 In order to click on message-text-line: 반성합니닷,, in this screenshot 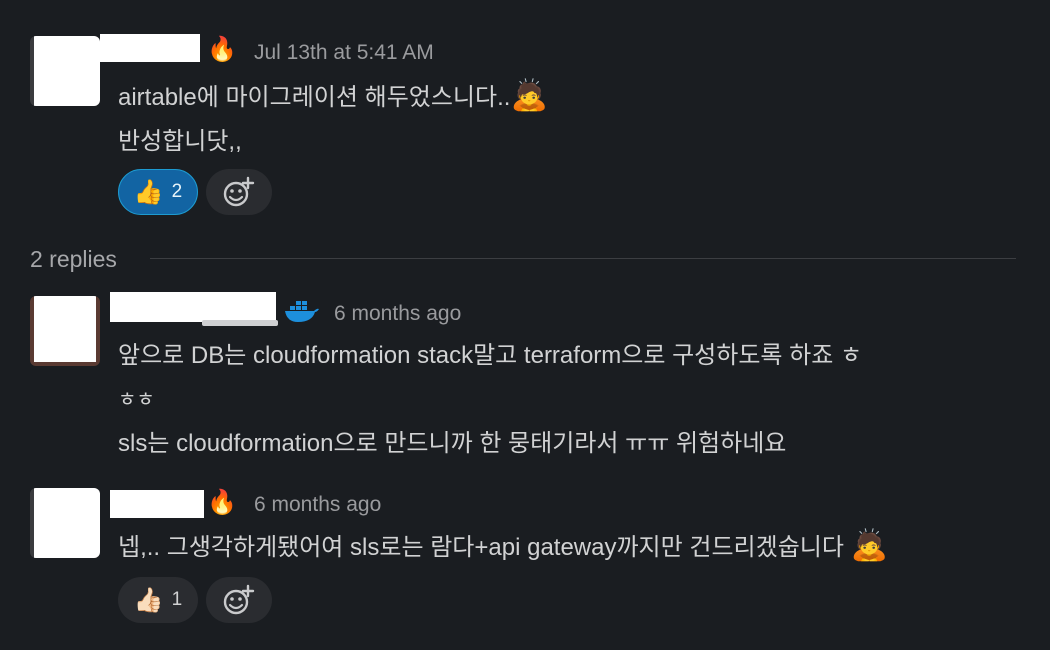, I will do `click(180, 141)`.